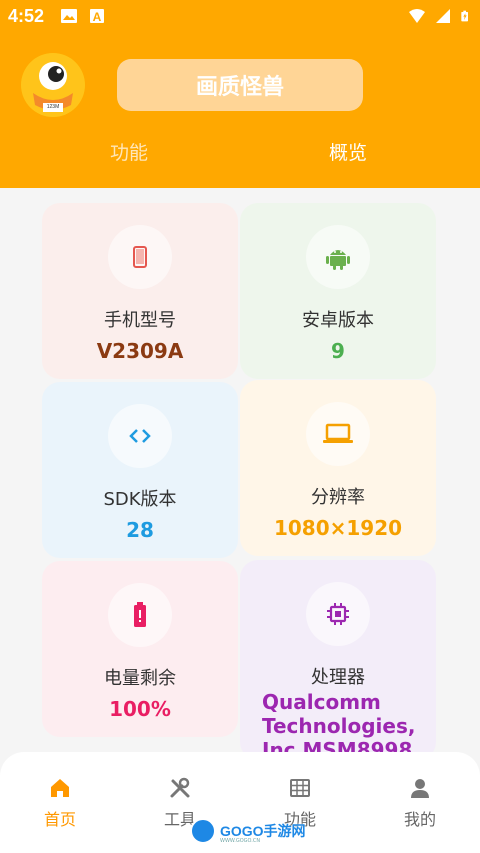 The width and height of the screenshot is (480, 853). I want to click on top-tabs: 功能 概览, so click(240, 154).